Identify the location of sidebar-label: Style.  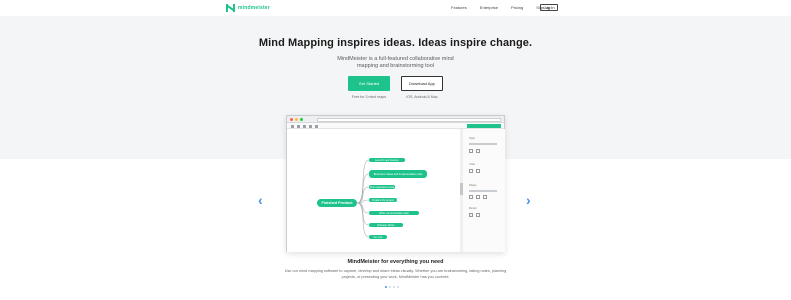
(472, 138).